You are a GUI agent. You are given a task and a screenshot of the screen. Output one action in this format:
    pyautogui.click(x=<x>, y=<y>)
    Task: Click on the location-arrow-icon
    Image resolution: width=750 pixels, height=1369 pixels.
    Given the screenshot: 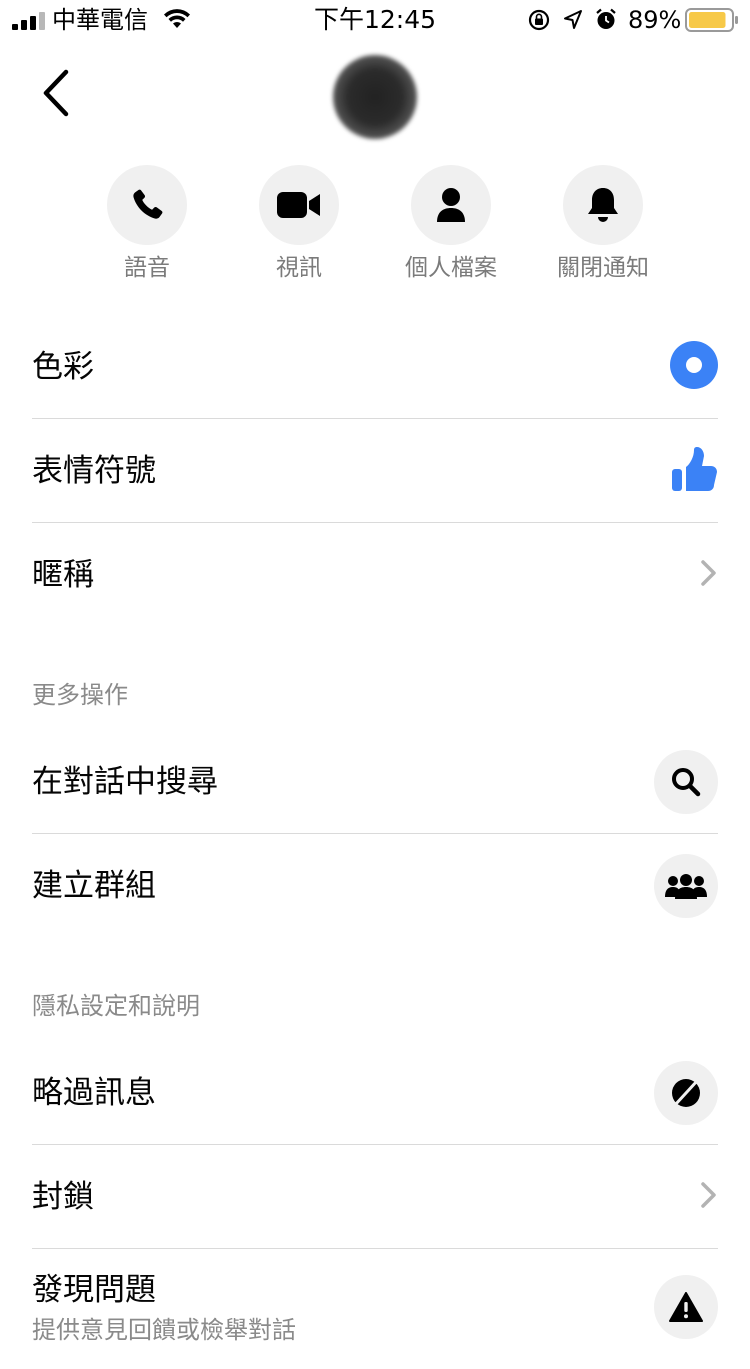 What is the action you would take?
    pyautogui.click(x=573, y=19)
    